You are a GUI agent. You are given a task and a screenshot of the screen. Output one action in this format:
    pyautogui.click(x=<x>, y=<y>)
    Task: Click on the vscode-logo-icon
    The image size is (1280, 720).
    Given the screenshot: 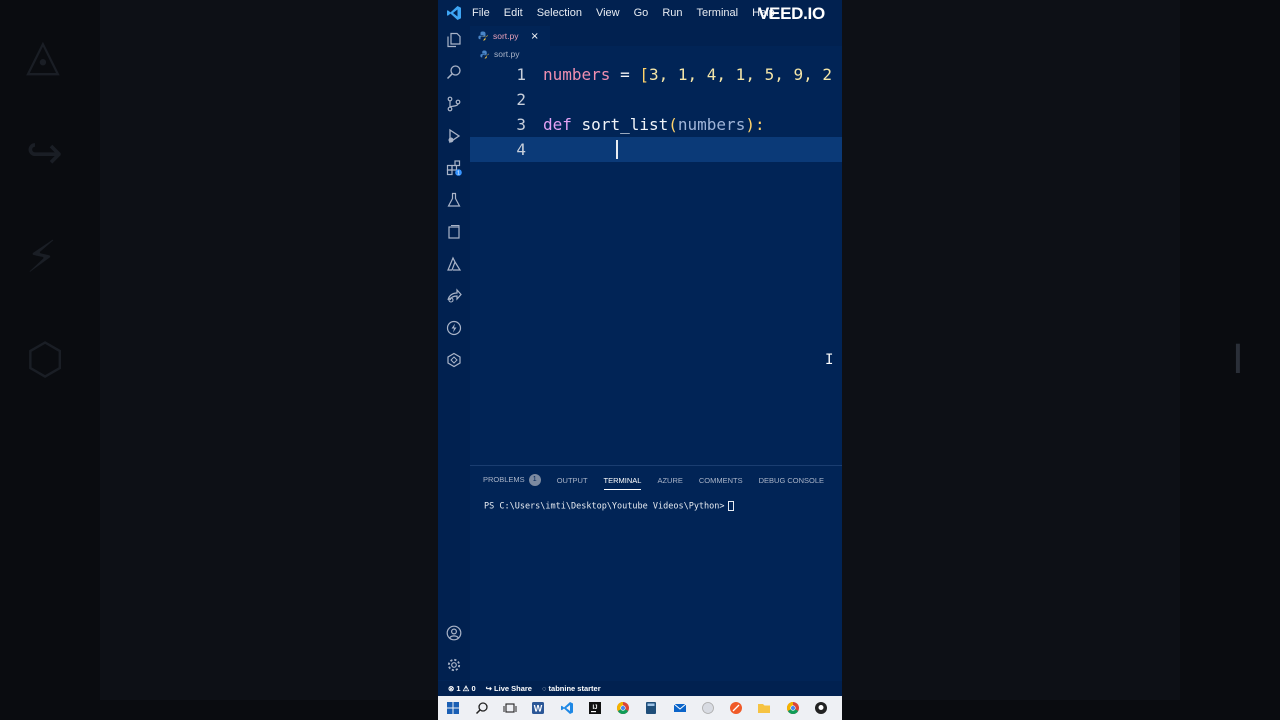 What is the action you would take?
    pyautogui.click(x=454, y=13)
    